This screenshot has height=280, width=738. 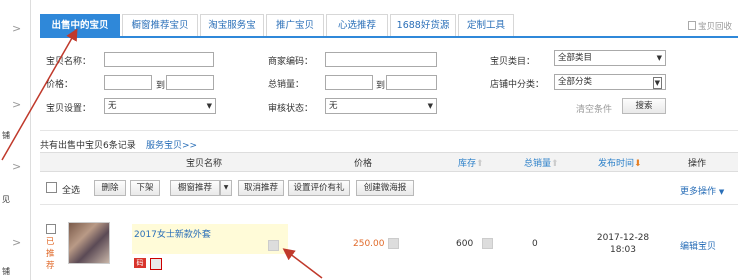 What do you see at coordinates (171, 144) in the screenshot?
I see `service-items-link: 服务宝贝>>` at bounding box center [171, 144].